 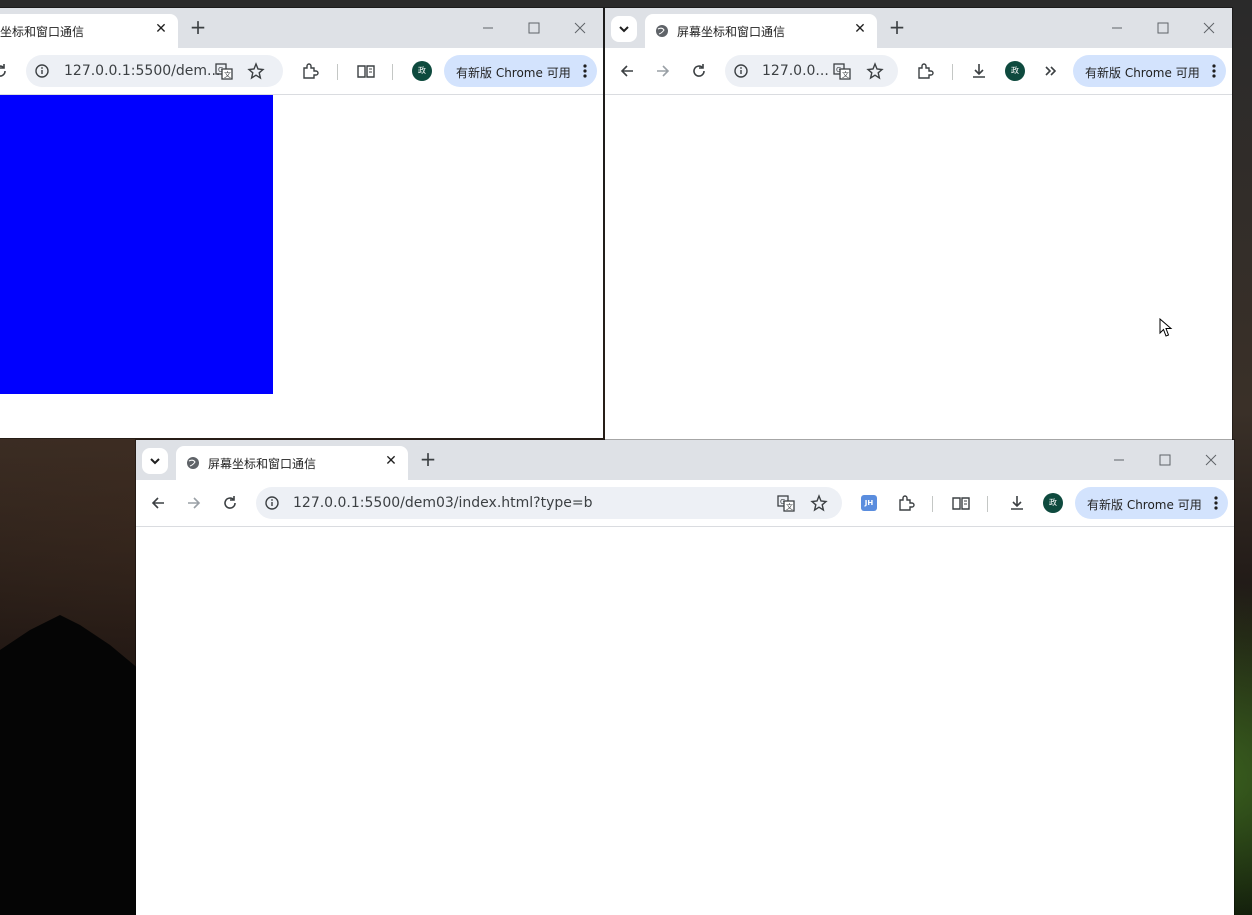 I want to click on title-bar: 坐标和窗口通信 ✕ +, so click(x=301, y=28).